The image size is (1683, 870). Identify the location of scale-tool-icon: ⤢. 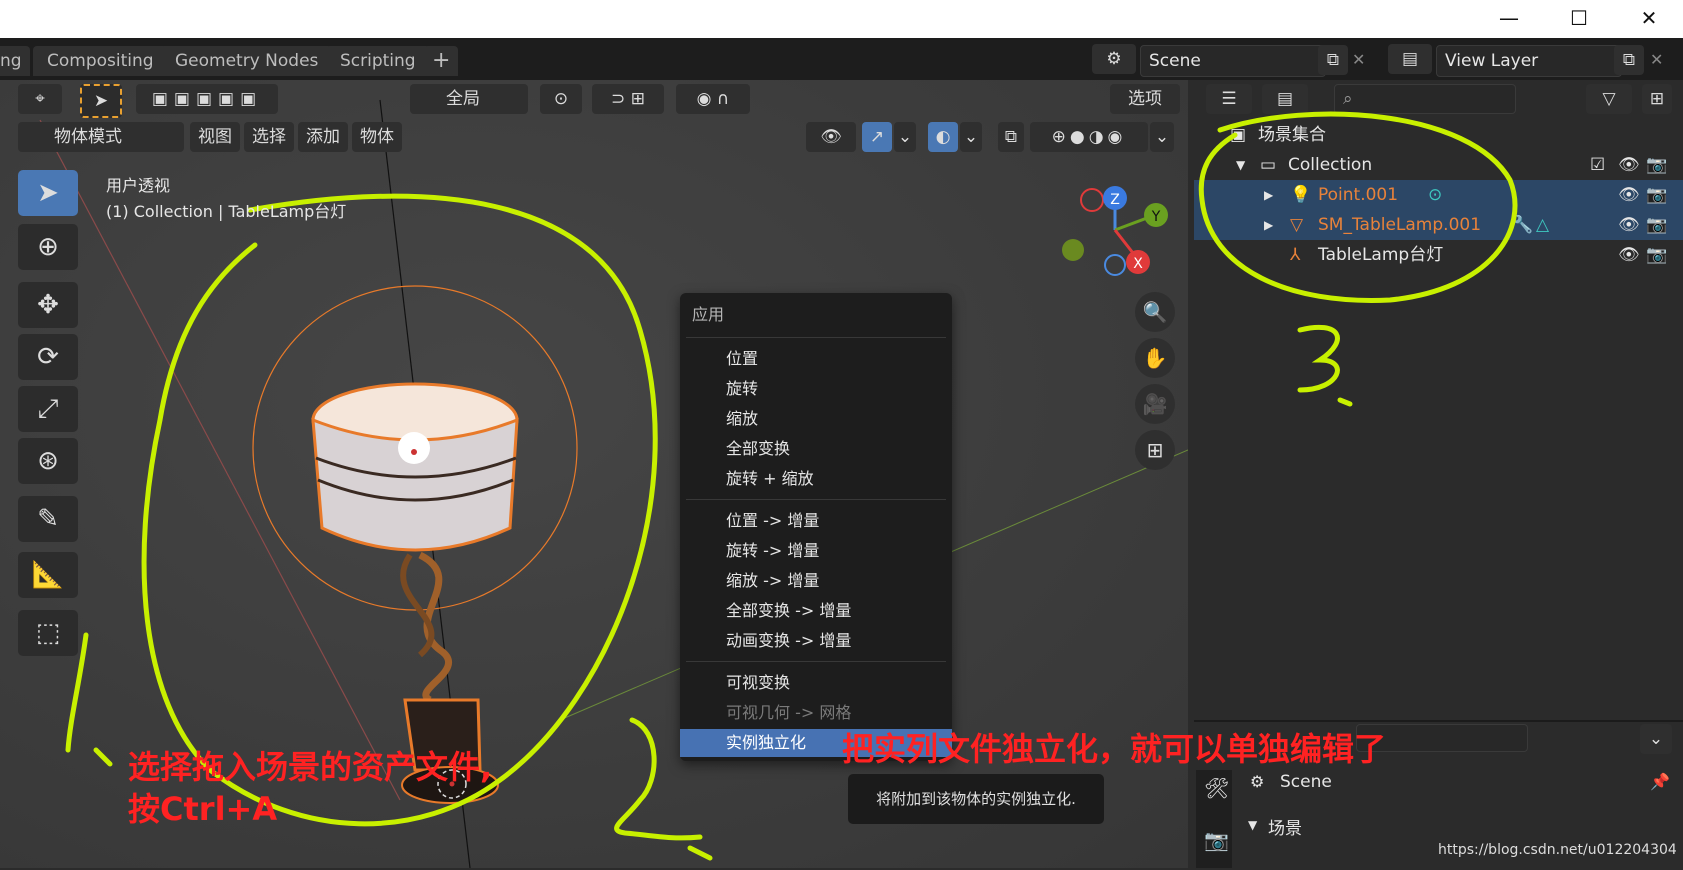
(48, 409).